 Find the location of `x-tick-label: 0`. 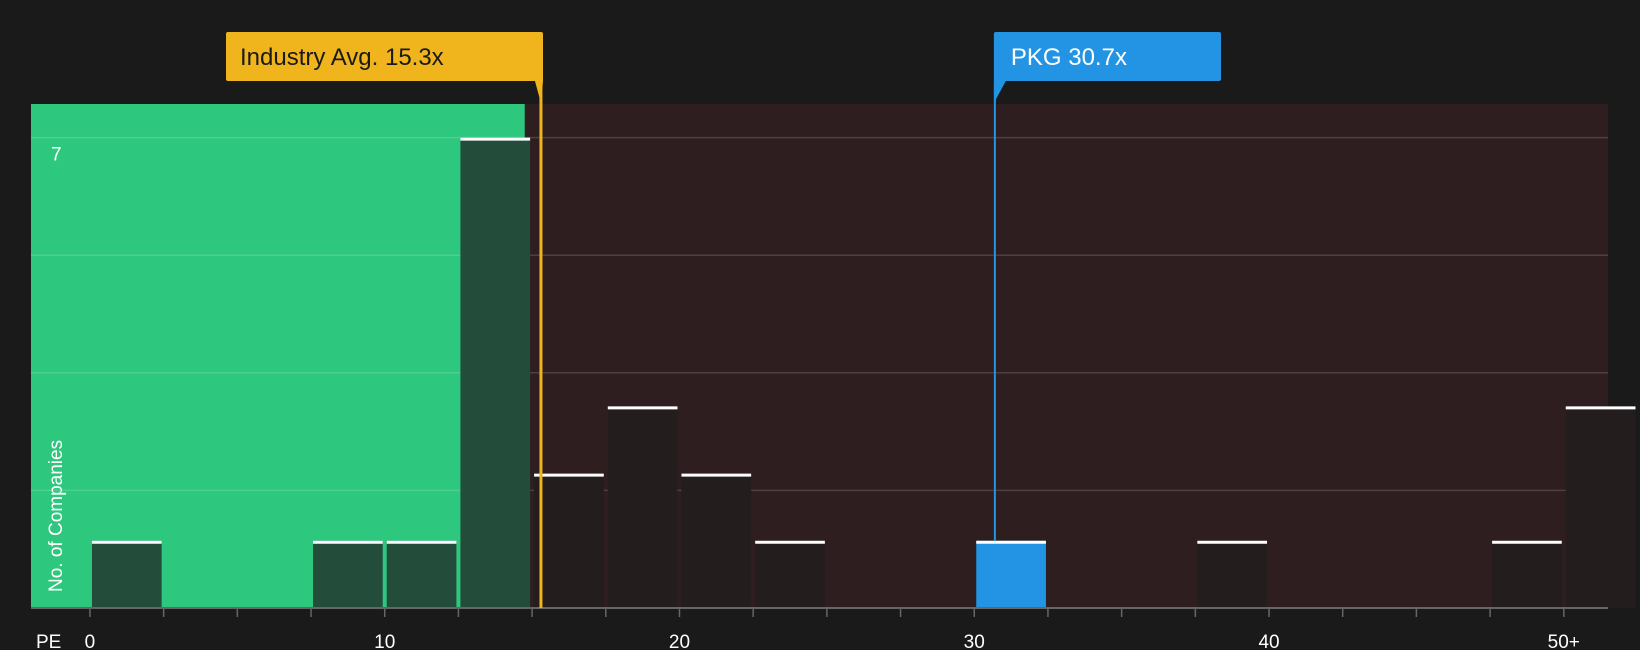

x-tick-label: 0 is located at coordinates (90, 641).